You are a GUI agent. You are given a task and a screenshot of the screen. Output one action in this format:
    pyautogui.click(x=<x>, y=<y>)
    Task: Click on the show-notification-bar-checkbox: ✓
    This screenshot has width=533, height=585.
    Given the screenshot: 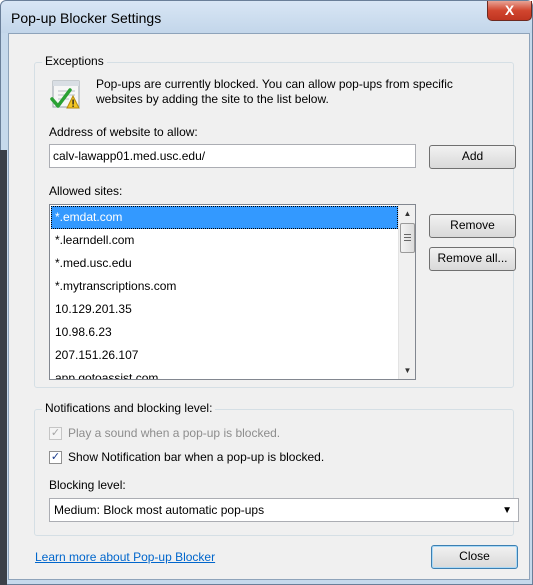 What is the action you would take?
    pyautogui.click(x=55, y=457)
    